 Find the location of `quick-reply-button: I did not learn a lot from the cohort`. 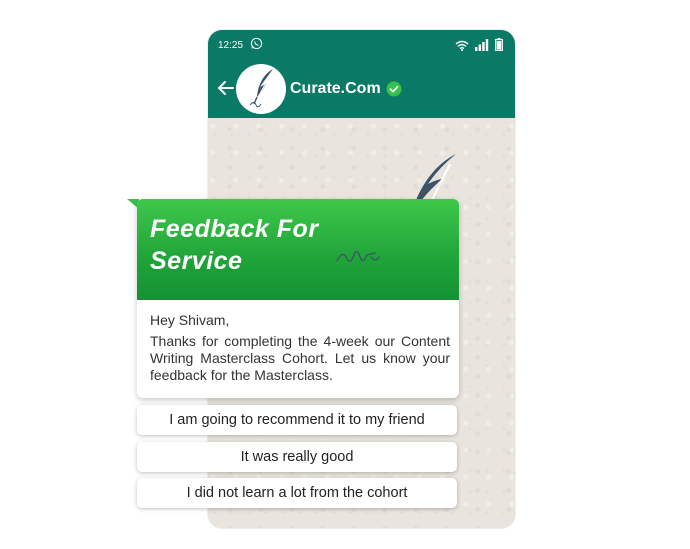

quick-reply-button: I did not learn a lot from the cohort is located at coordinates (297, 493).